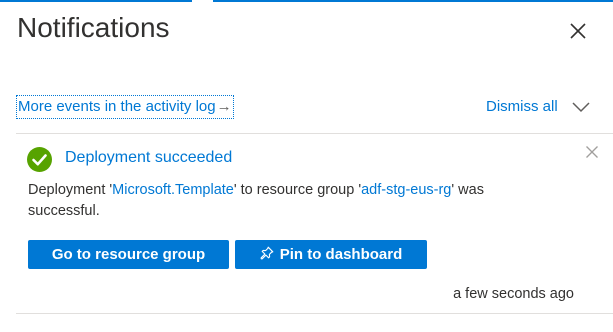 This screenshot has width=613, height=332. What do you see at coordinates (306, 1) in the screenshot?
I see `top-accent-bar` at bounding box center [306, 1].